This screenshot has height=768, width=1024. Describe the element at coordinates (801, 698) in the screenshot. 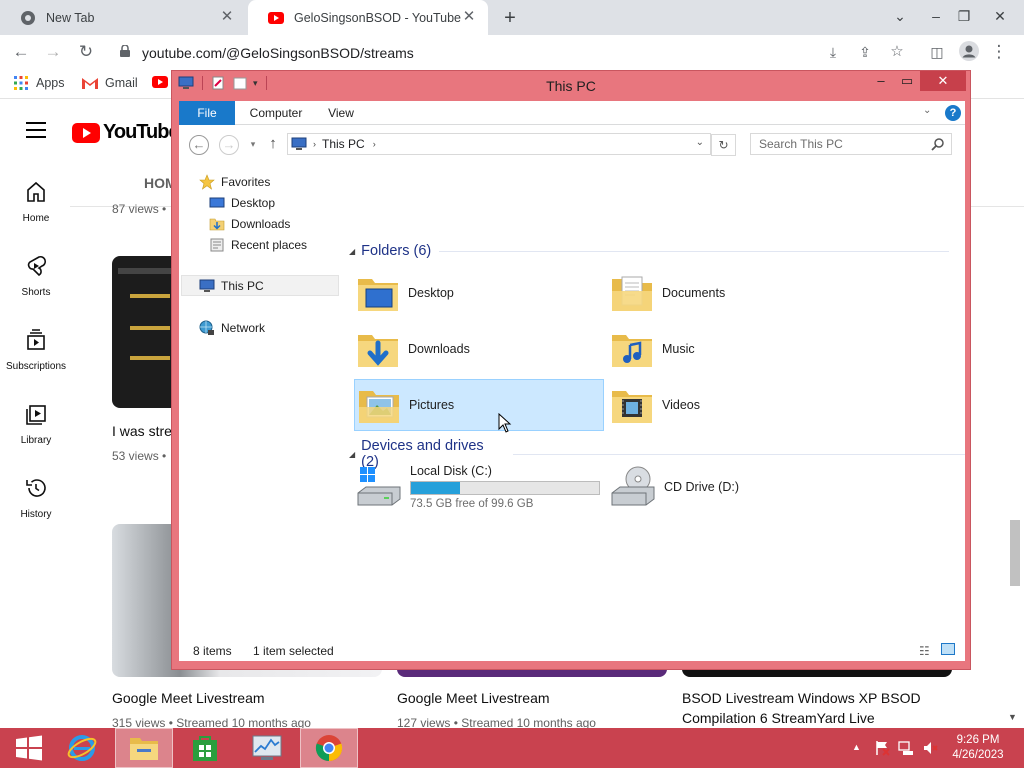

I see `video-title: BSOD Livestream Windows XP BSOD` at that location.